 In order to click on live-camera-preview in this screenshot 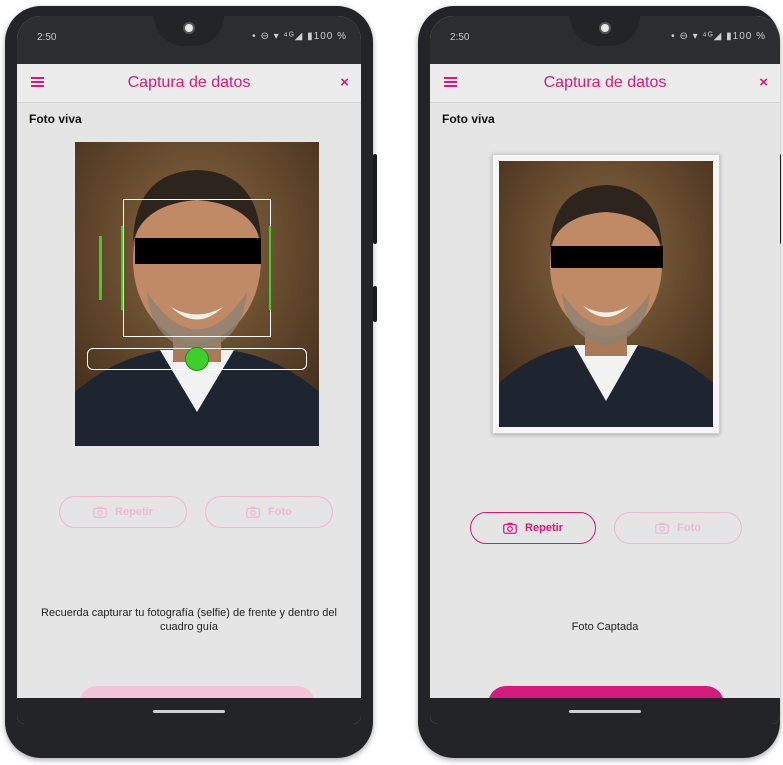, I will do `click(197, 294)`.